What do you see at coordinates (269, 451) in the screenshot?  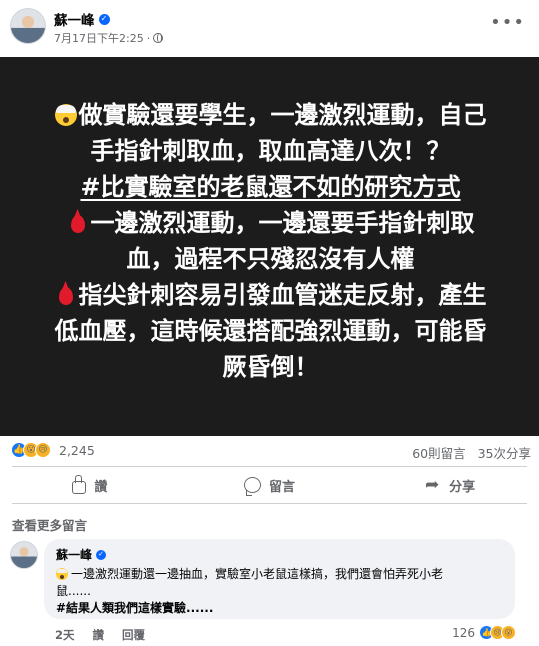 I see `post-stats: 👍 😮 😢 2,245 60則留言 35次分享` at bounding box center [269, 451].